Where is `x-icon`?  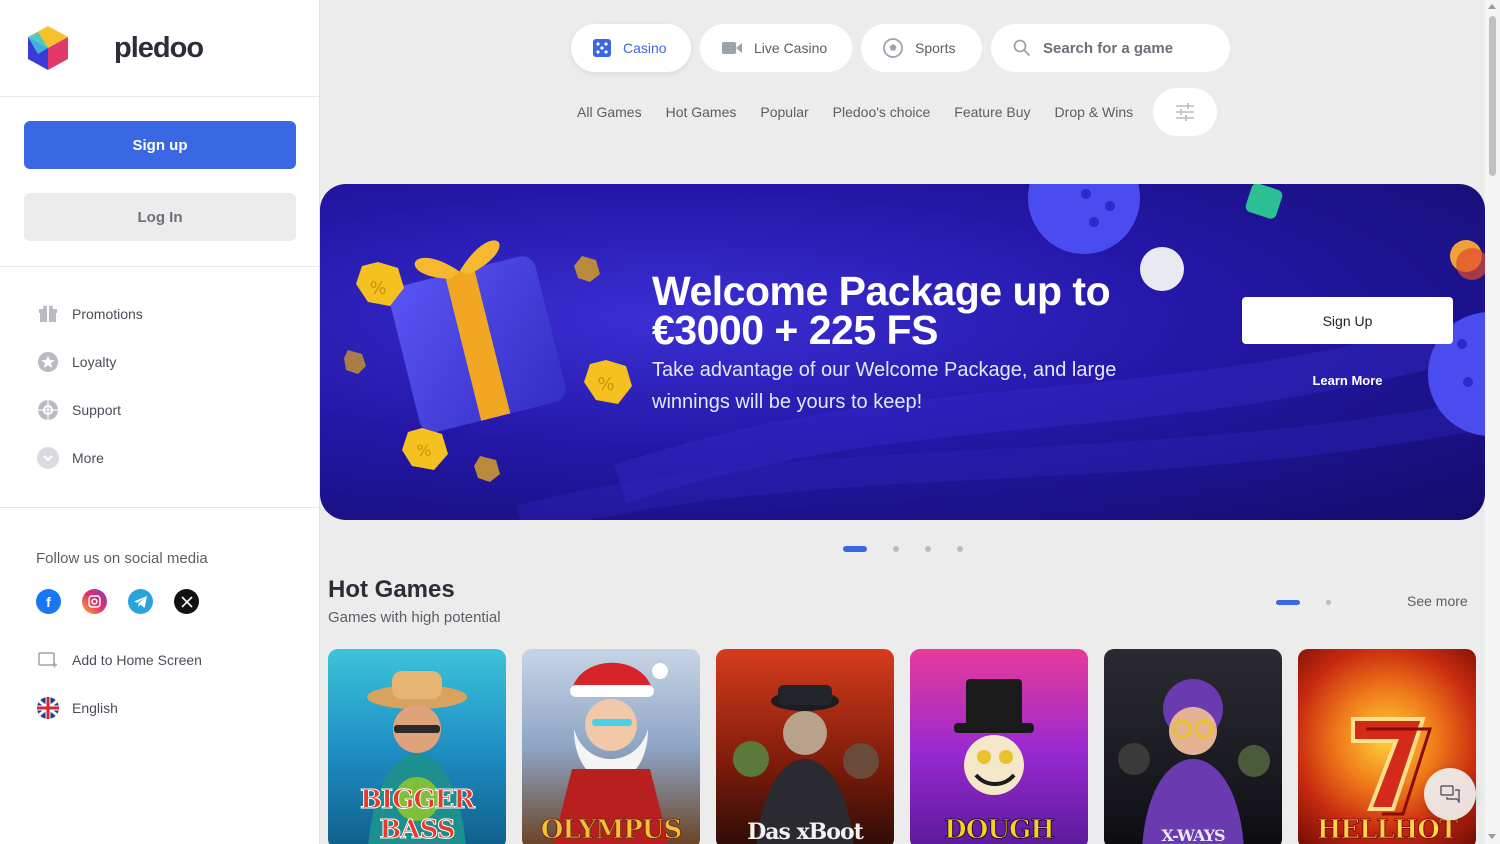 x-icon is located at coordinates (186, 601).